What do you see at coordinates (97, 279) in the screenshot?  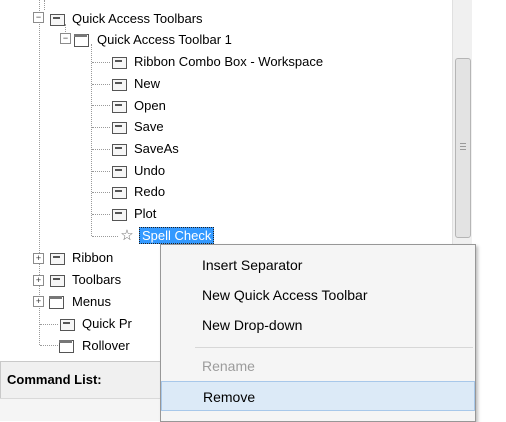 I see `tree-node-label: Toolbars` at bounding box center [97, 279].